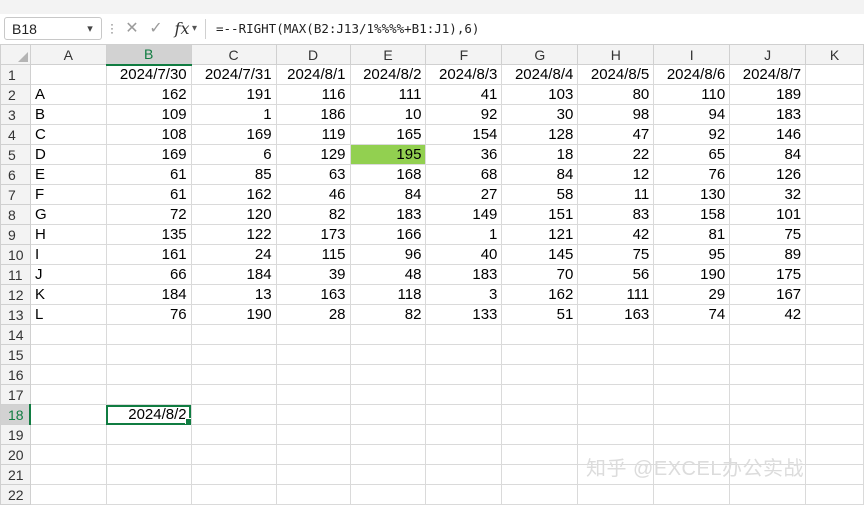  I want to click on cell-d14, so click(313, 334).